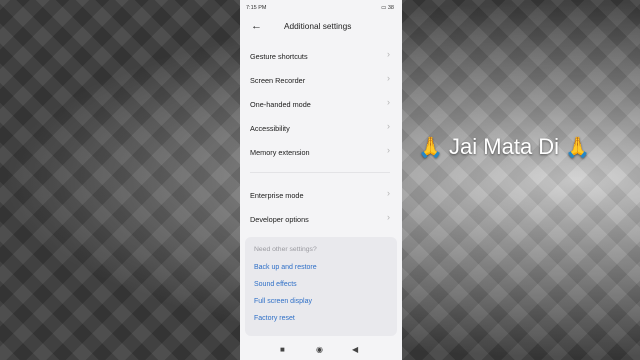 The width and height of the screenshot is (640, 360). I want to click on setting-memory-extension: Memory extension ›, so click(321, 152).